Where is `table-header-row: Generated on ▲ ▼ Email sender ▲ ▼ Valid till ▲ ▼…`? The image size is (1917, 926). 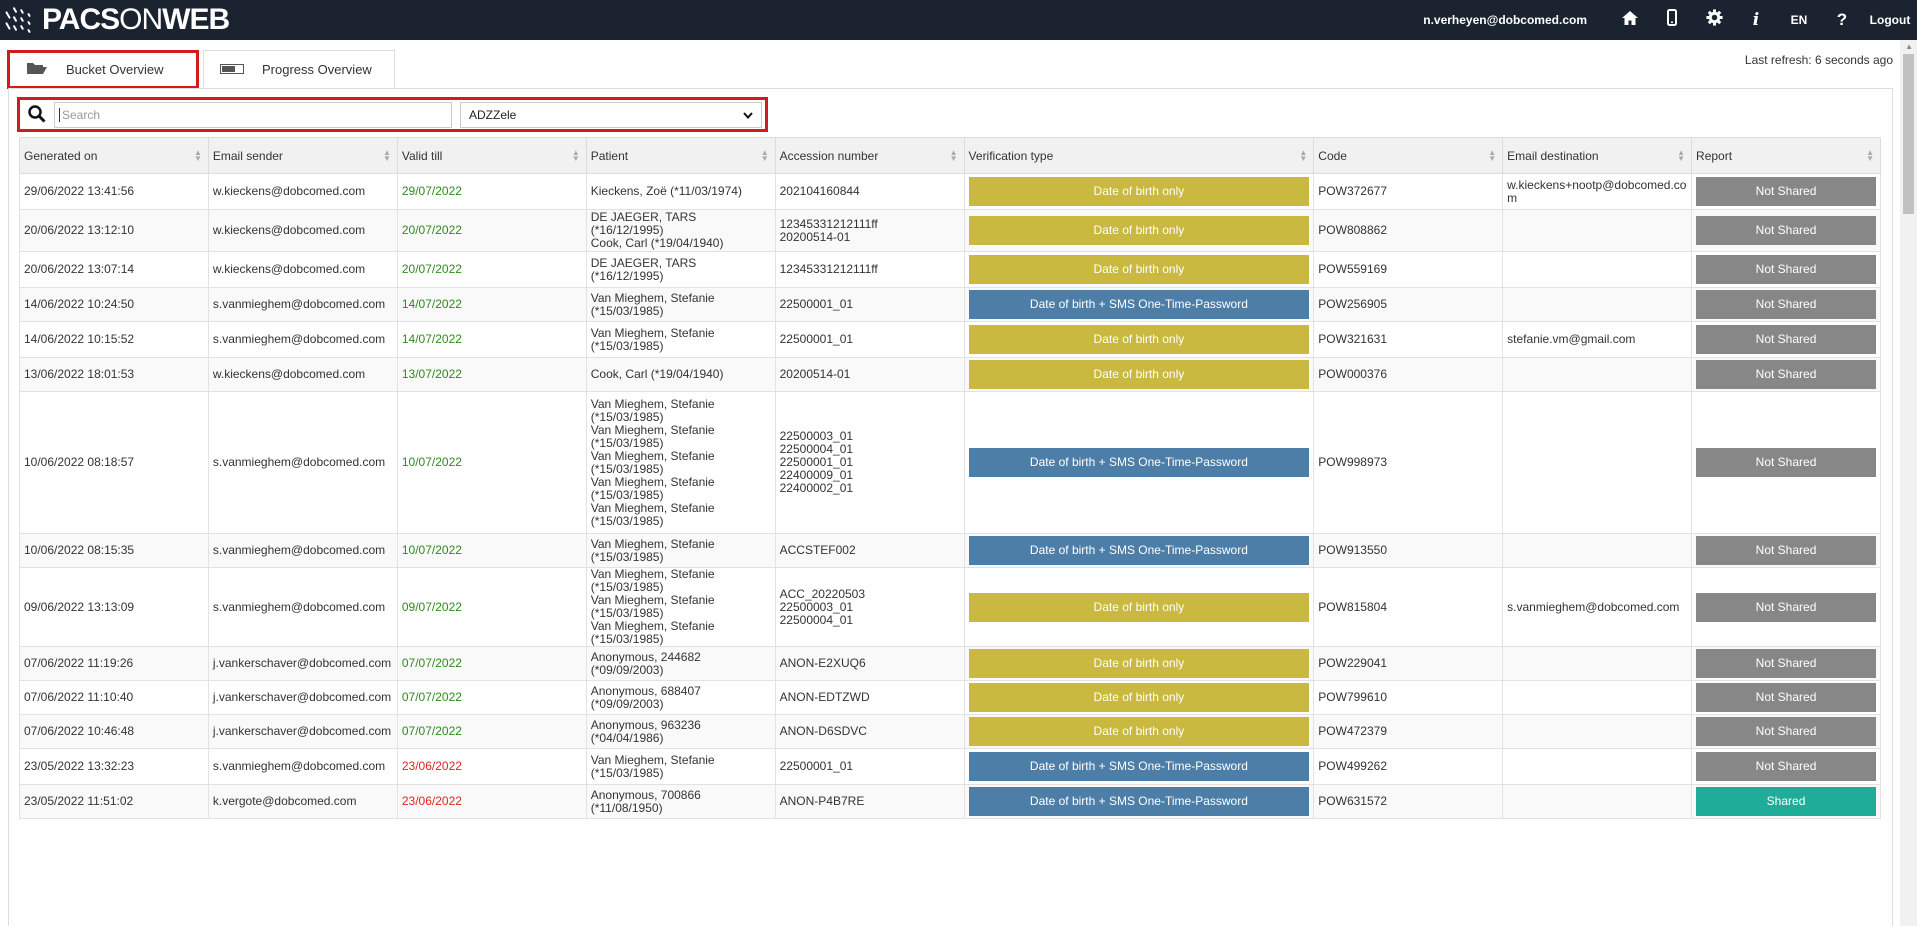 table-header-row: Generated on ▲ ▼ Email sender ▲ ▼ Valid till ▲ ▼… is located at coordinates (950, 155).